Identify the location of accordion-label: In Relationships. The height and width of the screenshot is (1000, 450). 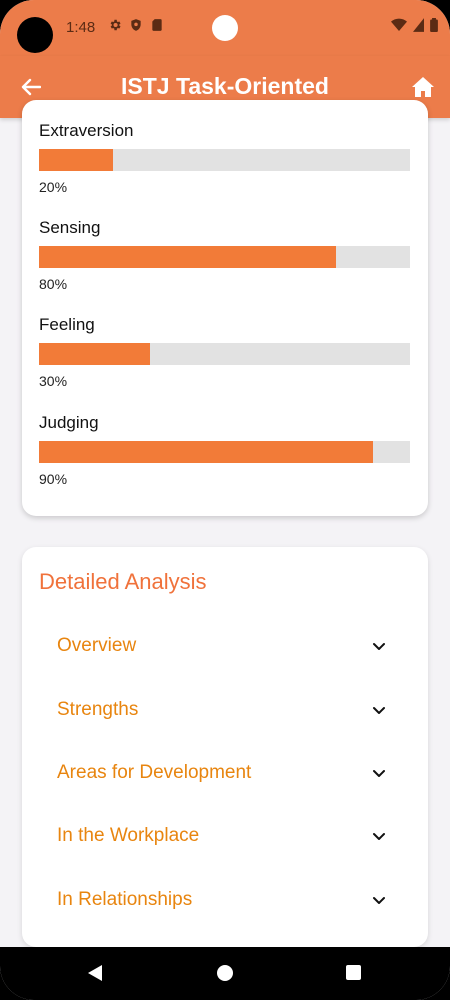
(125, 899).